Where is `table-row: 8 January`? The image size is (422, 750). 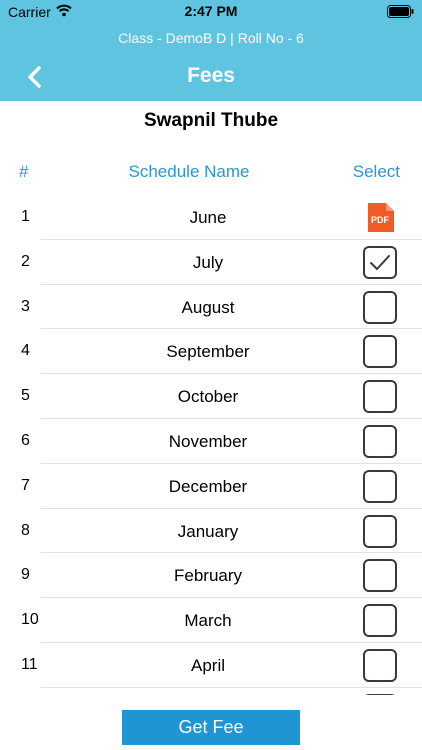
table-row: 8 January is located at coordinates (211, 531).